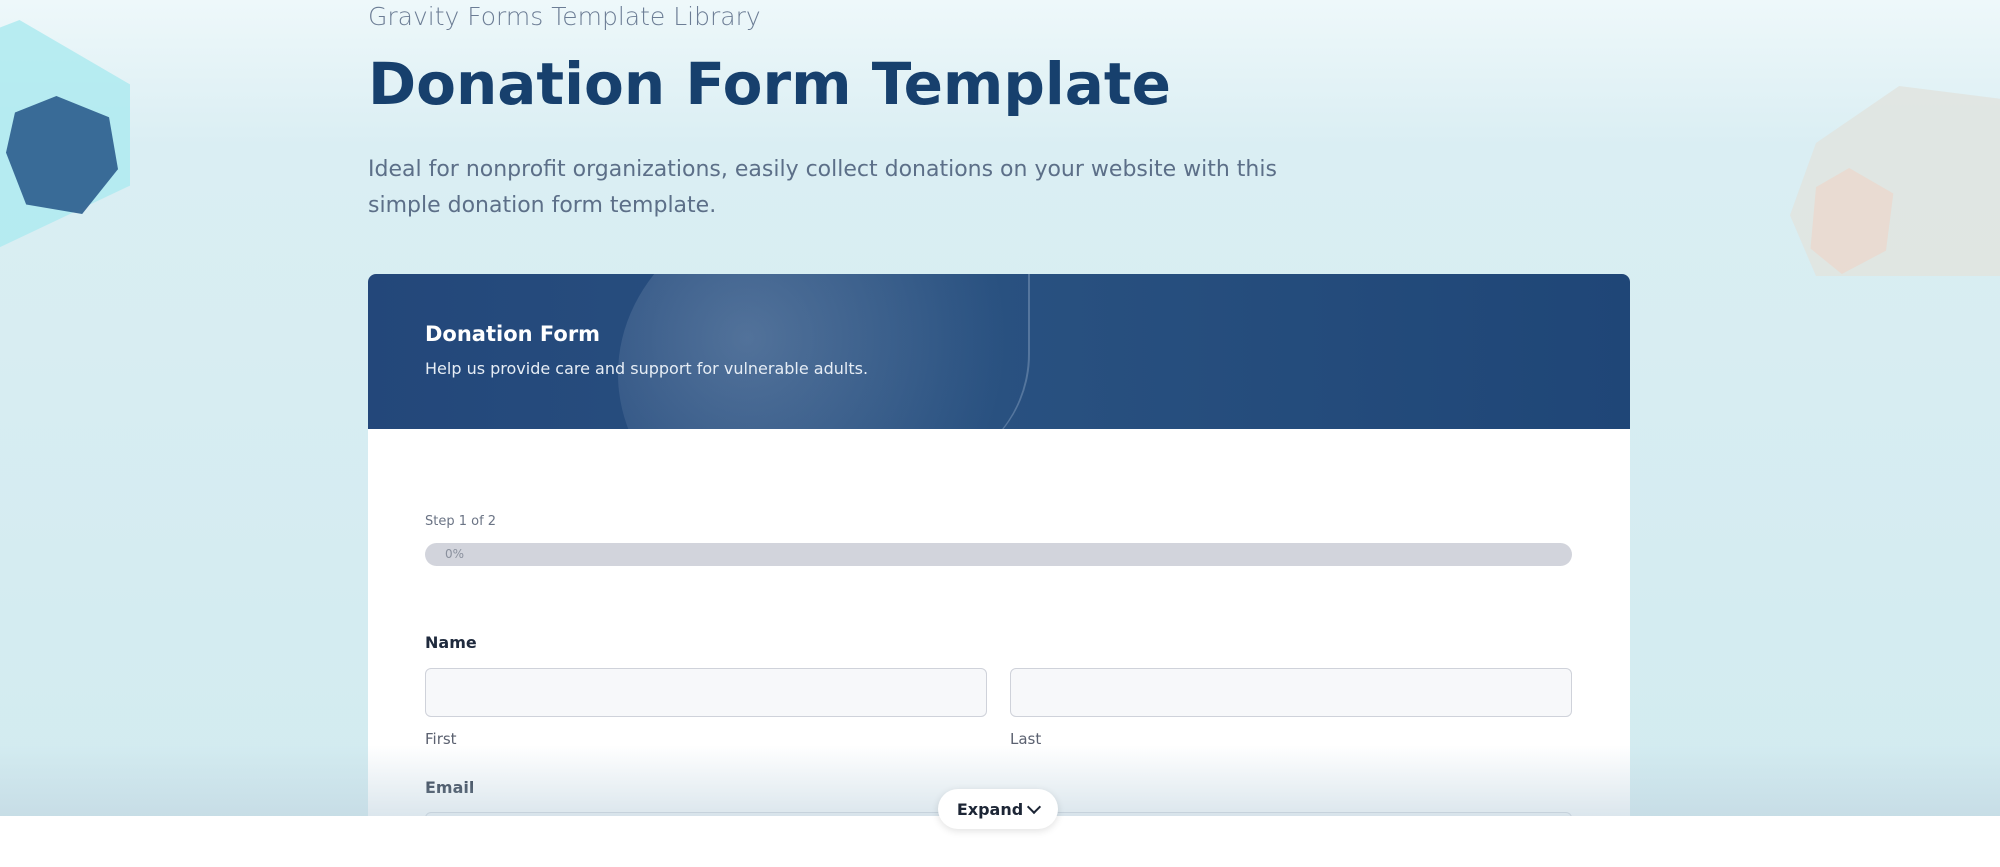  What do you see at coordinates (564, 16) in the screenshot?
I see `library-label: Gravity Forms Template Library` at bounding box center [564, 16].